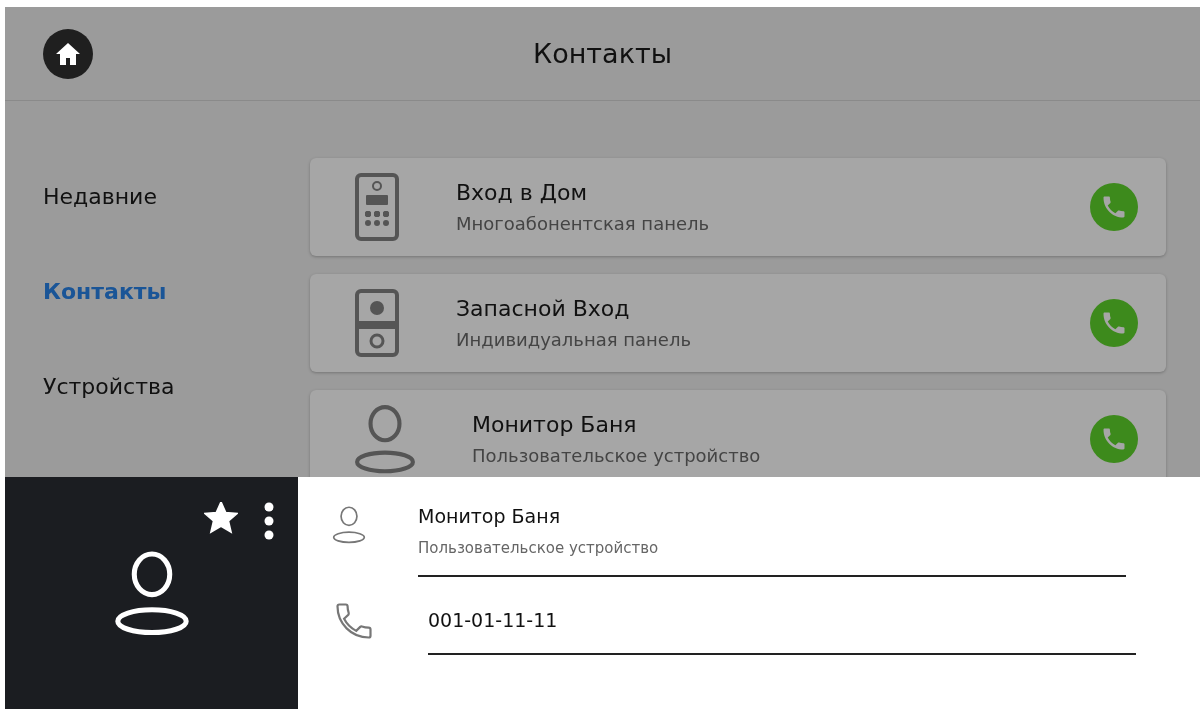  Describe the element at coordinates (522, 192) in the screenshot. I see `contact-name: Вход в Дом` at that location.